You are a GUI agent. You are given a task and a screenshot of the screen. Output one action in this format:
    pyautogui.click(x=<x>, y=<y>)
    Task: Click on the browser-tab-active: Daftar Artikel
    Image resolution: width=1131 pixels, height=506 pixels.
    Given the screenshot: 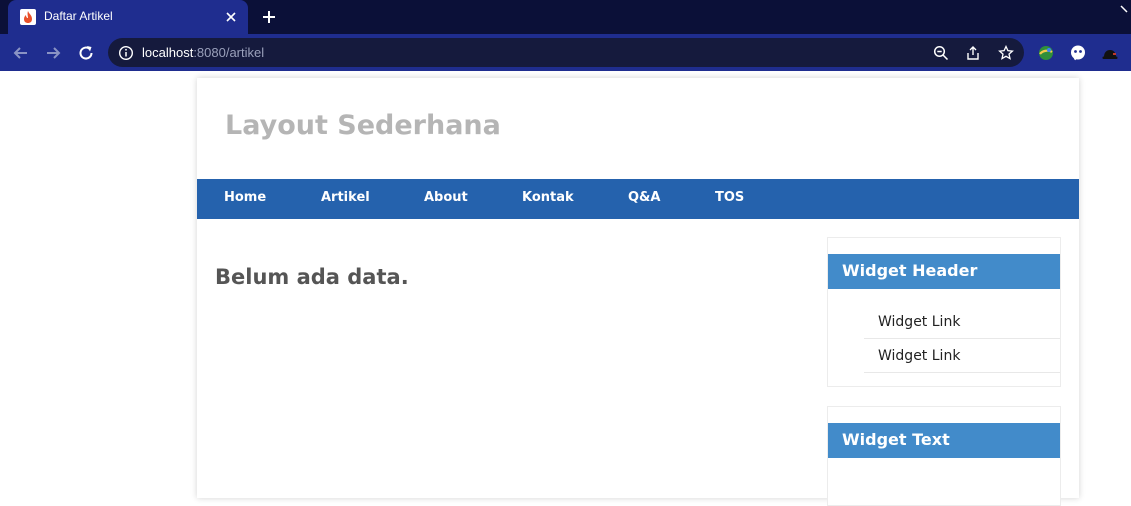 What is the action you would take?
    pyautogui.click(x=128, y=17)
    